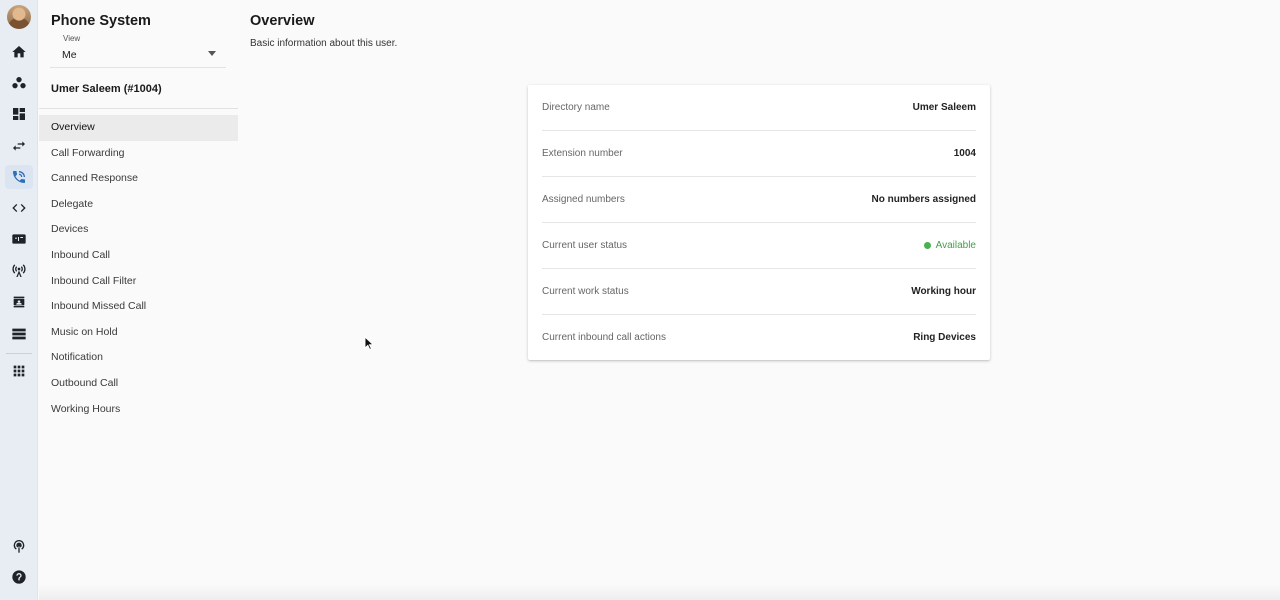  I want to click on sidebar-item-outbound-call: Outbound Call, so click(138, 384).